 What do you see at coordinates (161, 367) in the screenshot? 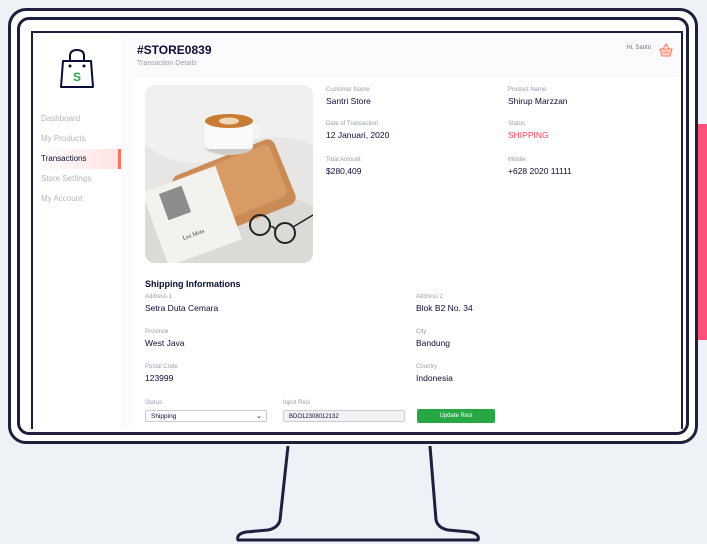
I see `field-label: Postal Code` at bounding box center [161, 367].